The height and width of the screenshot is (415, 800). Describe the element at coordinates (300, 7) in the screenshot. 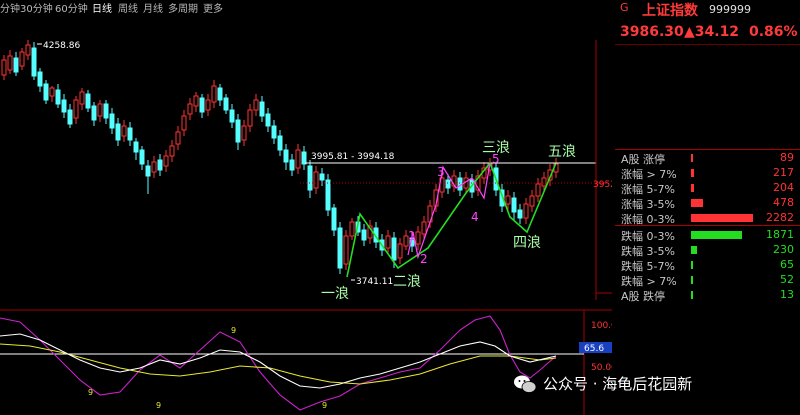

I see `period-toolbar: 分钟 30分钟 60分钟 日线 周线 月线 多周期 更多` at that location.